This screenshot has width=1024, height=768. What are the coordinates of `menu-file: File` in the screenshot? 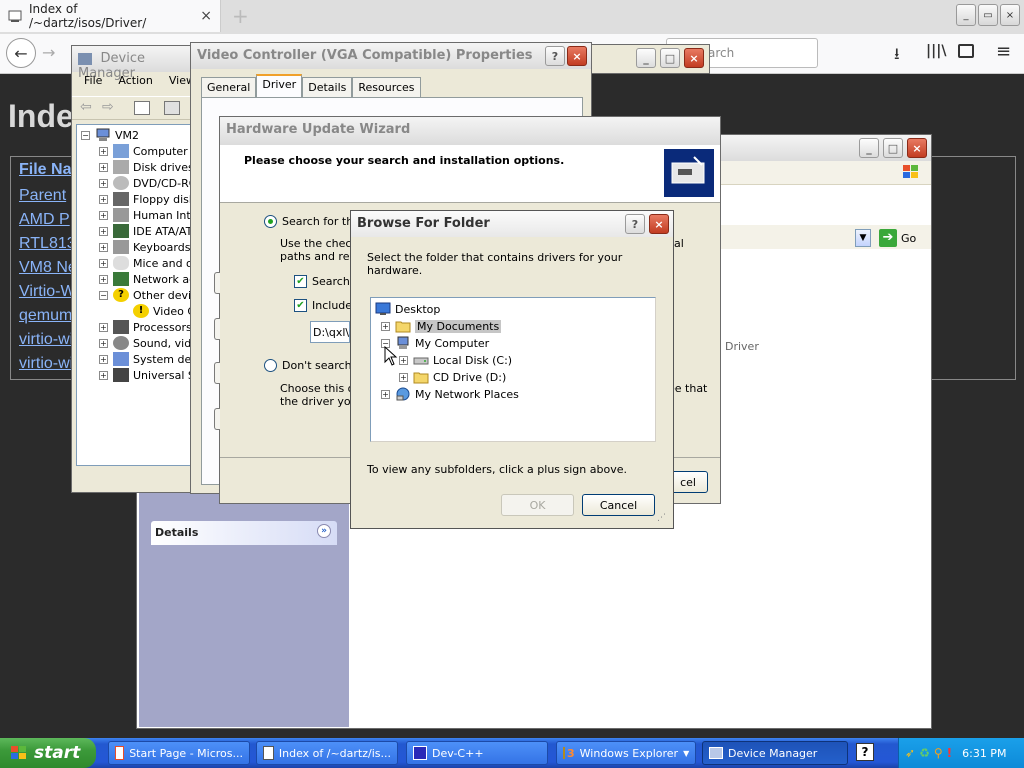 It's located at (93, 83).